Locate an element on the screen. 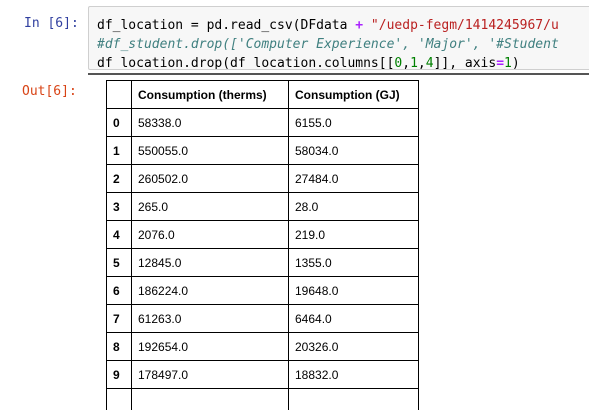 The image size is (589, 410). cell-gj: 27484.0 is located at coordinates (354, 179).